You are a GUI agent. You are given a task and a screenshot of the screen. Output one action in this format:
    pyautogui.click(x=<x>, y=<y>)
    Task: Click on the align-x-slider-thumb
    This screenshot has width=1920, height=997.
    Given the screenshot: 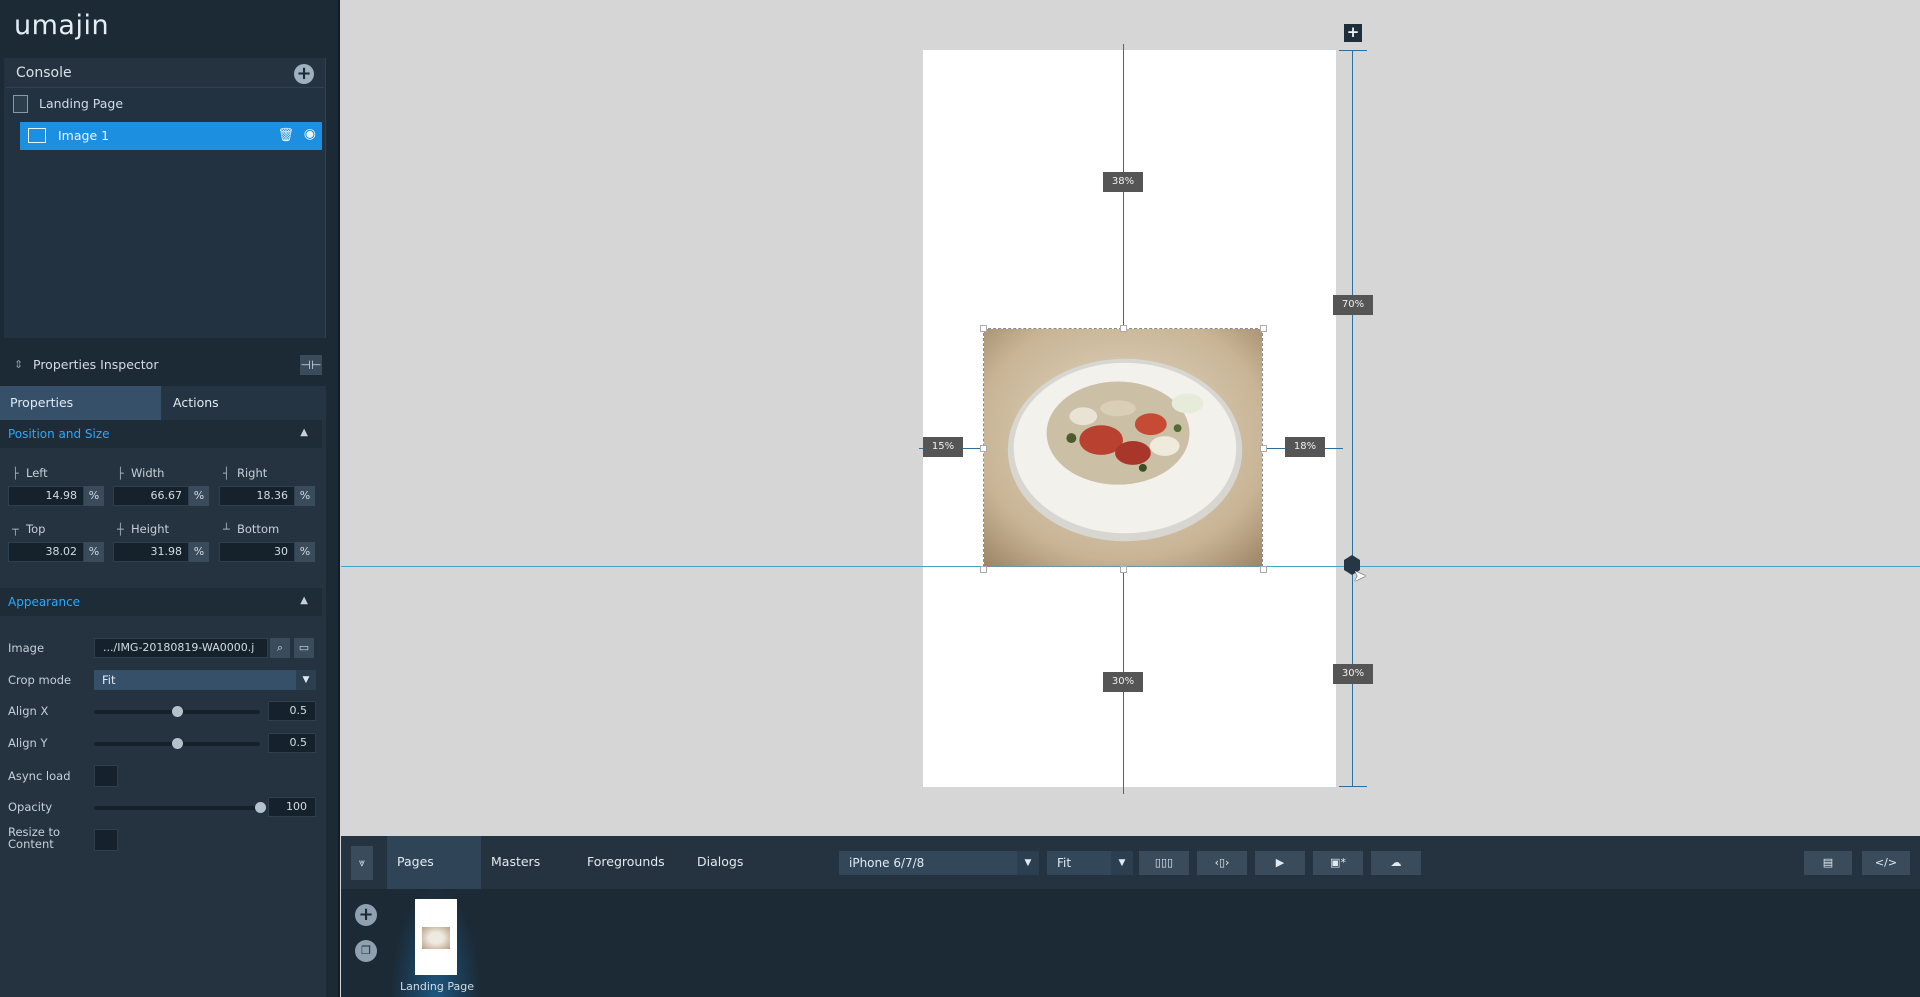 What is the action you would take?
    pyautogui.click(x=177, y=711)
    